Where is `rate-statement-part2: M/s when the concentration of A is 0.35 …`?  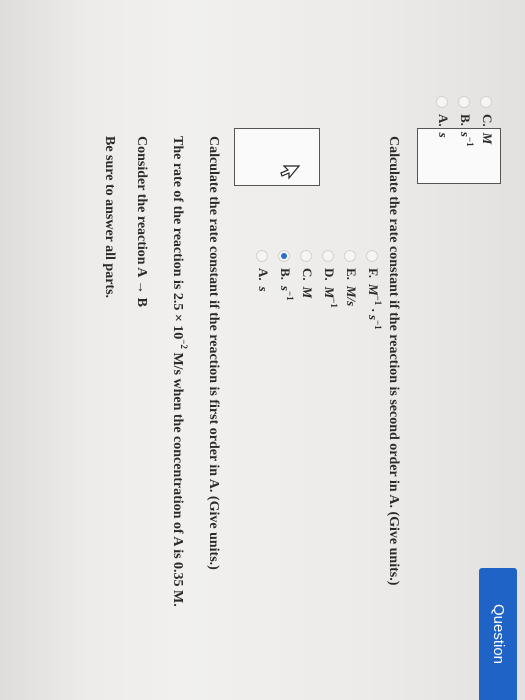
rate-statement-part2: M/s when the concentration of A is 0.35 … is located at coordinates (177, 477).